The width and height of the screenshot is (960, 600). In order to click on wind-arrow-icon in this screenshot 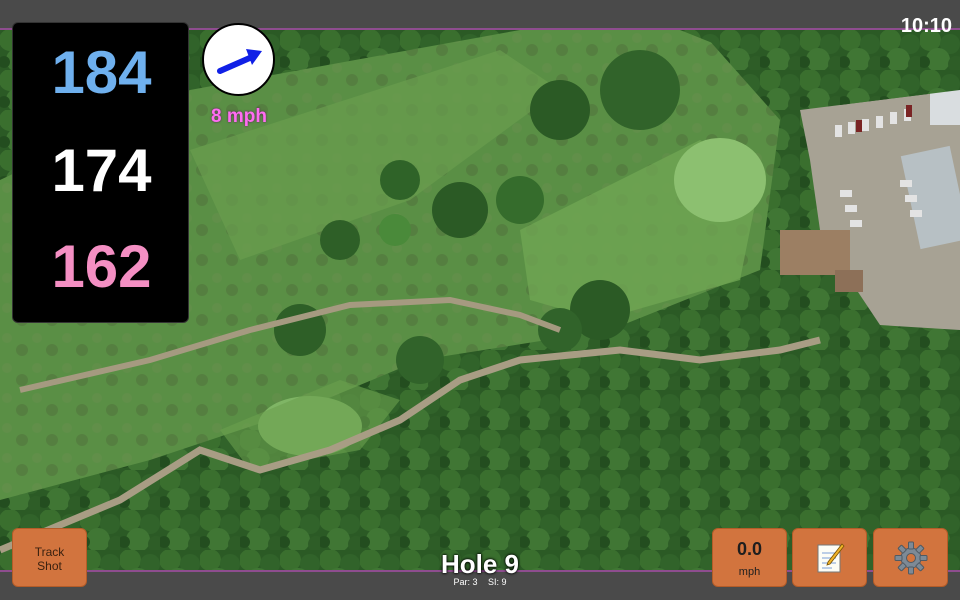, I will do `click(239, 61)`.